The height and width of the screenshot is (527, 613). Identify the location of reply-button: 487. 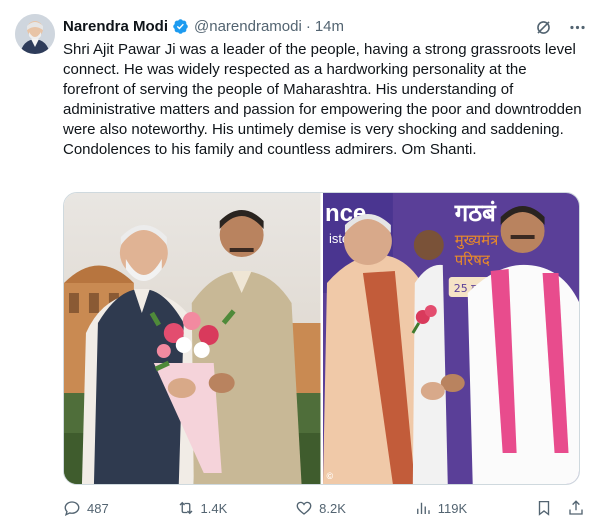
(86, 508).